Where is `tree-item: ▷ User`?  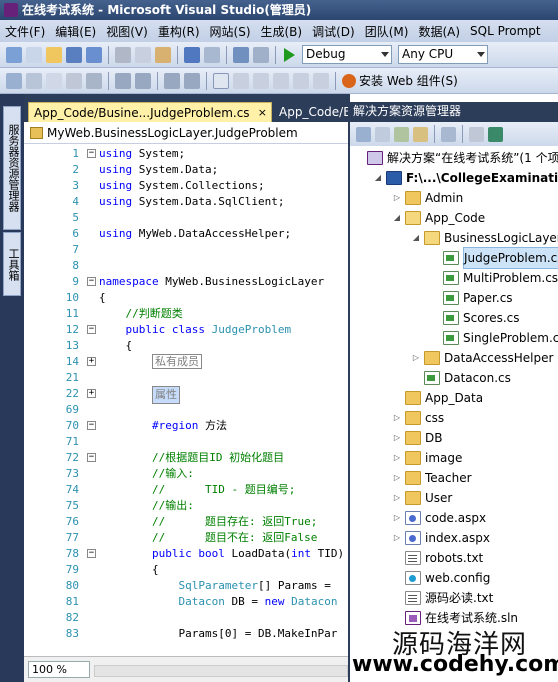
tree-item: ▷ User is located at coordinates (422, 498).